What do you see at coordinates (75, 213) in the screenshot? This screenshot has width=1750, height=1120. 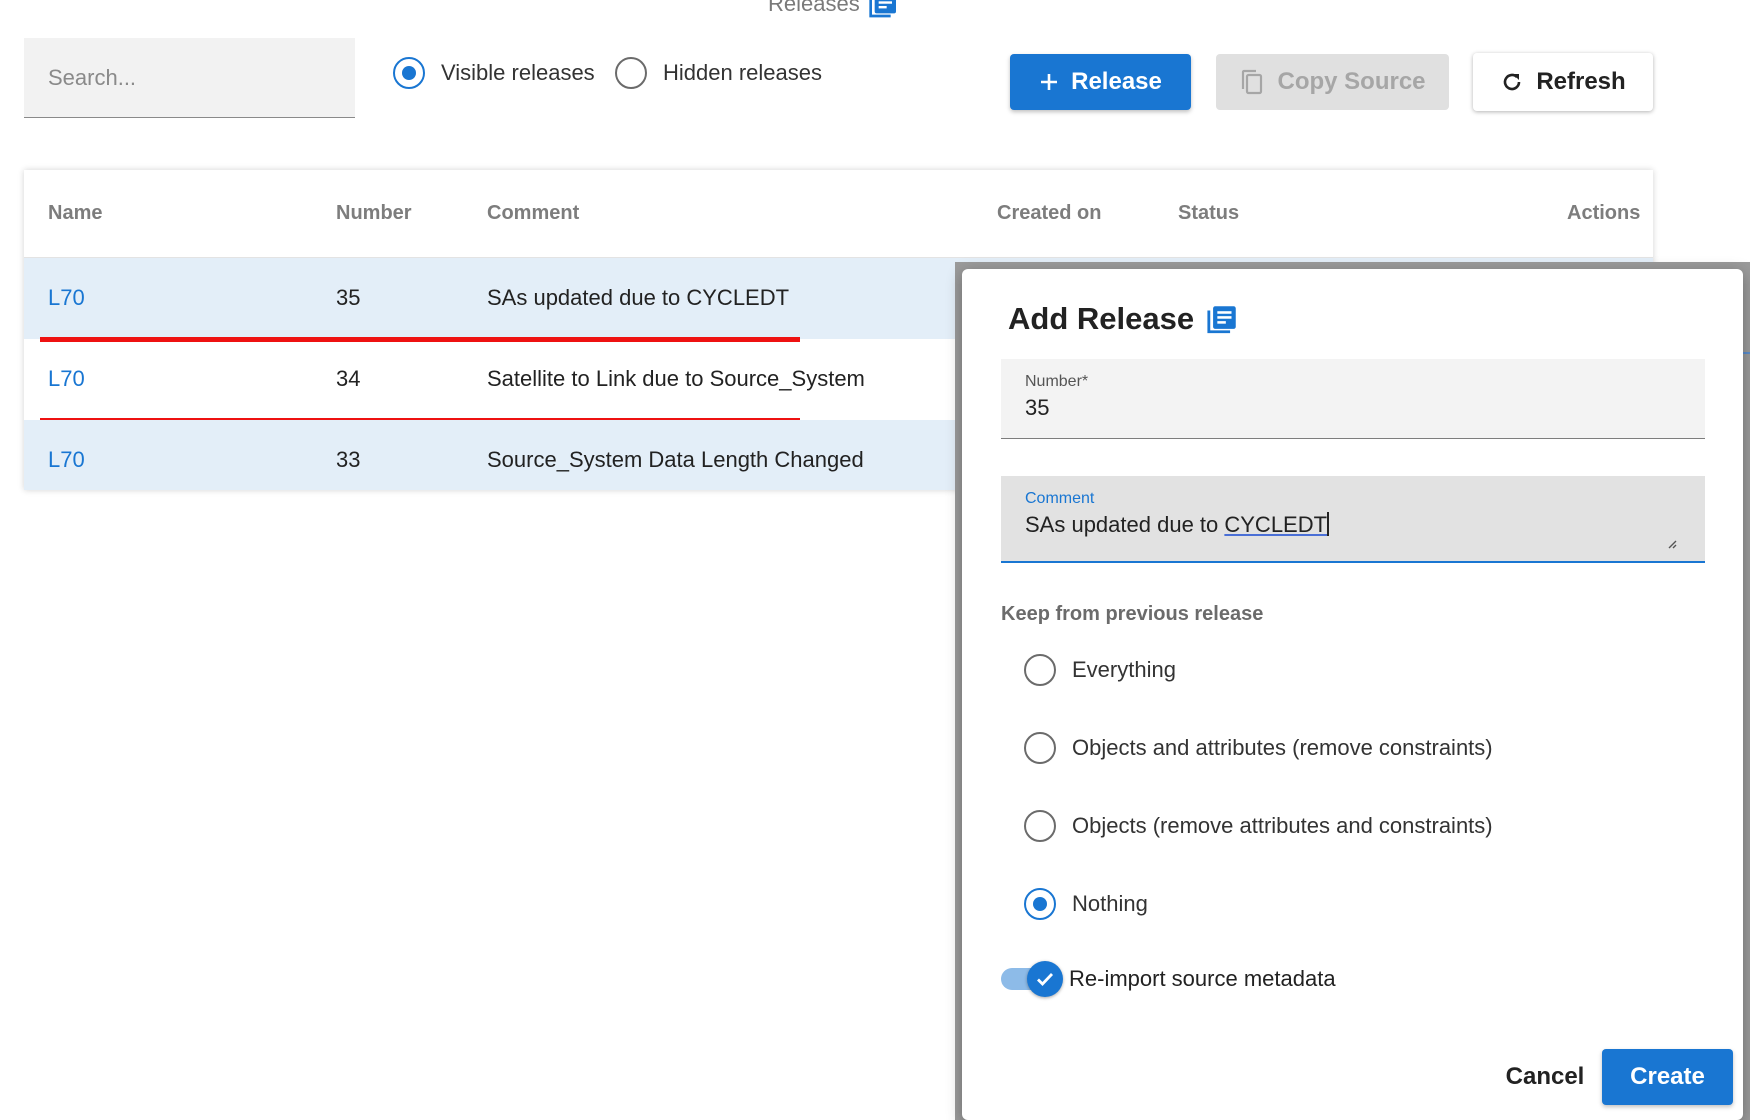 I see `header-name: Name` at bounding box center [75, 213].